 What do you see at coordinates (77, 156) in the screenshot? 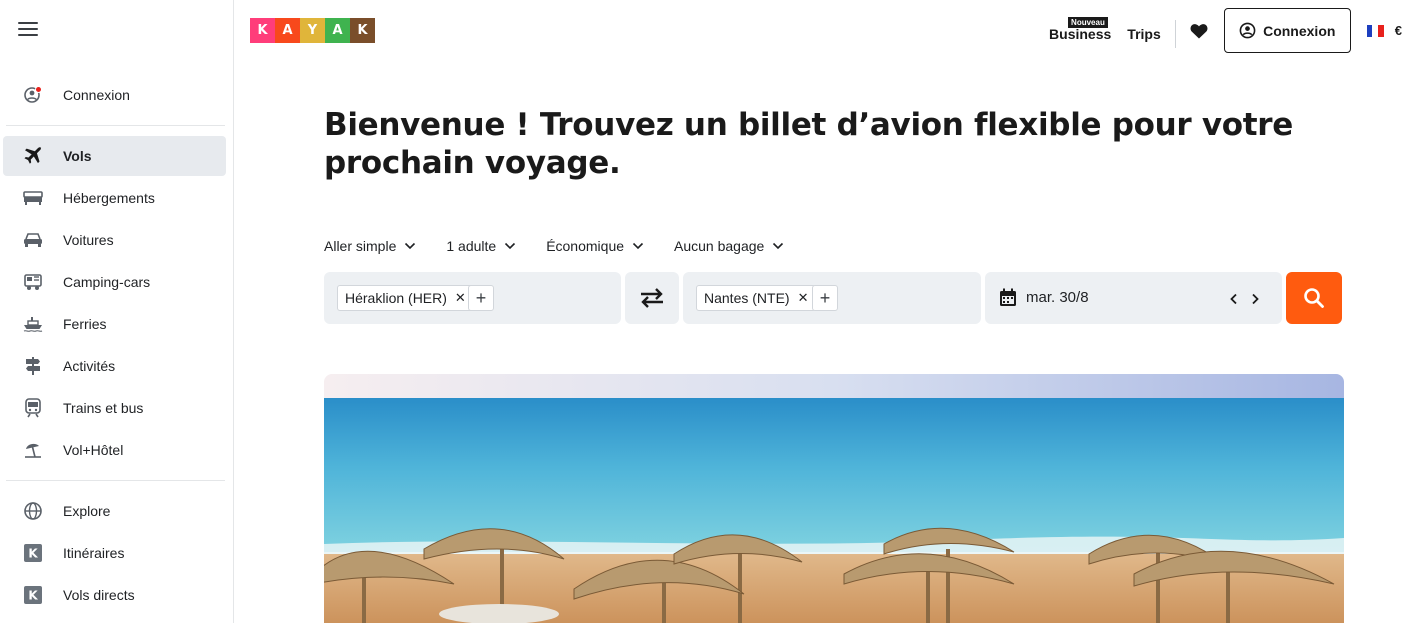
I see `sidebar-item-label: Vols` at bounding box center [77, 156].